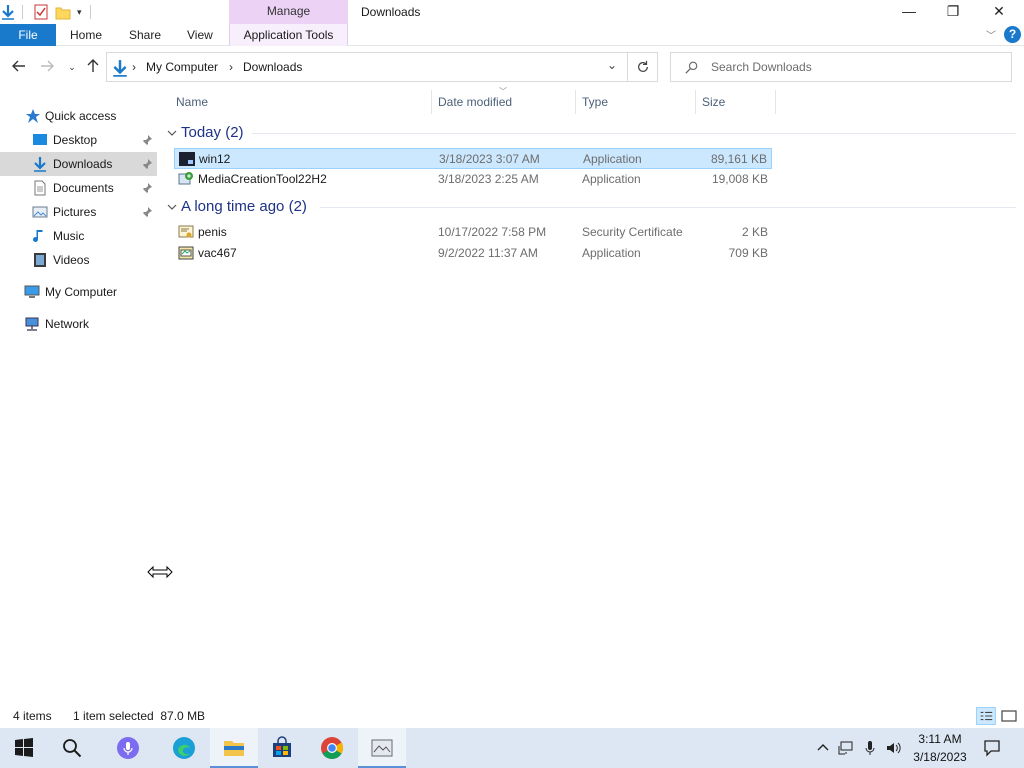  I want to click on search-button, so click(72, 748).